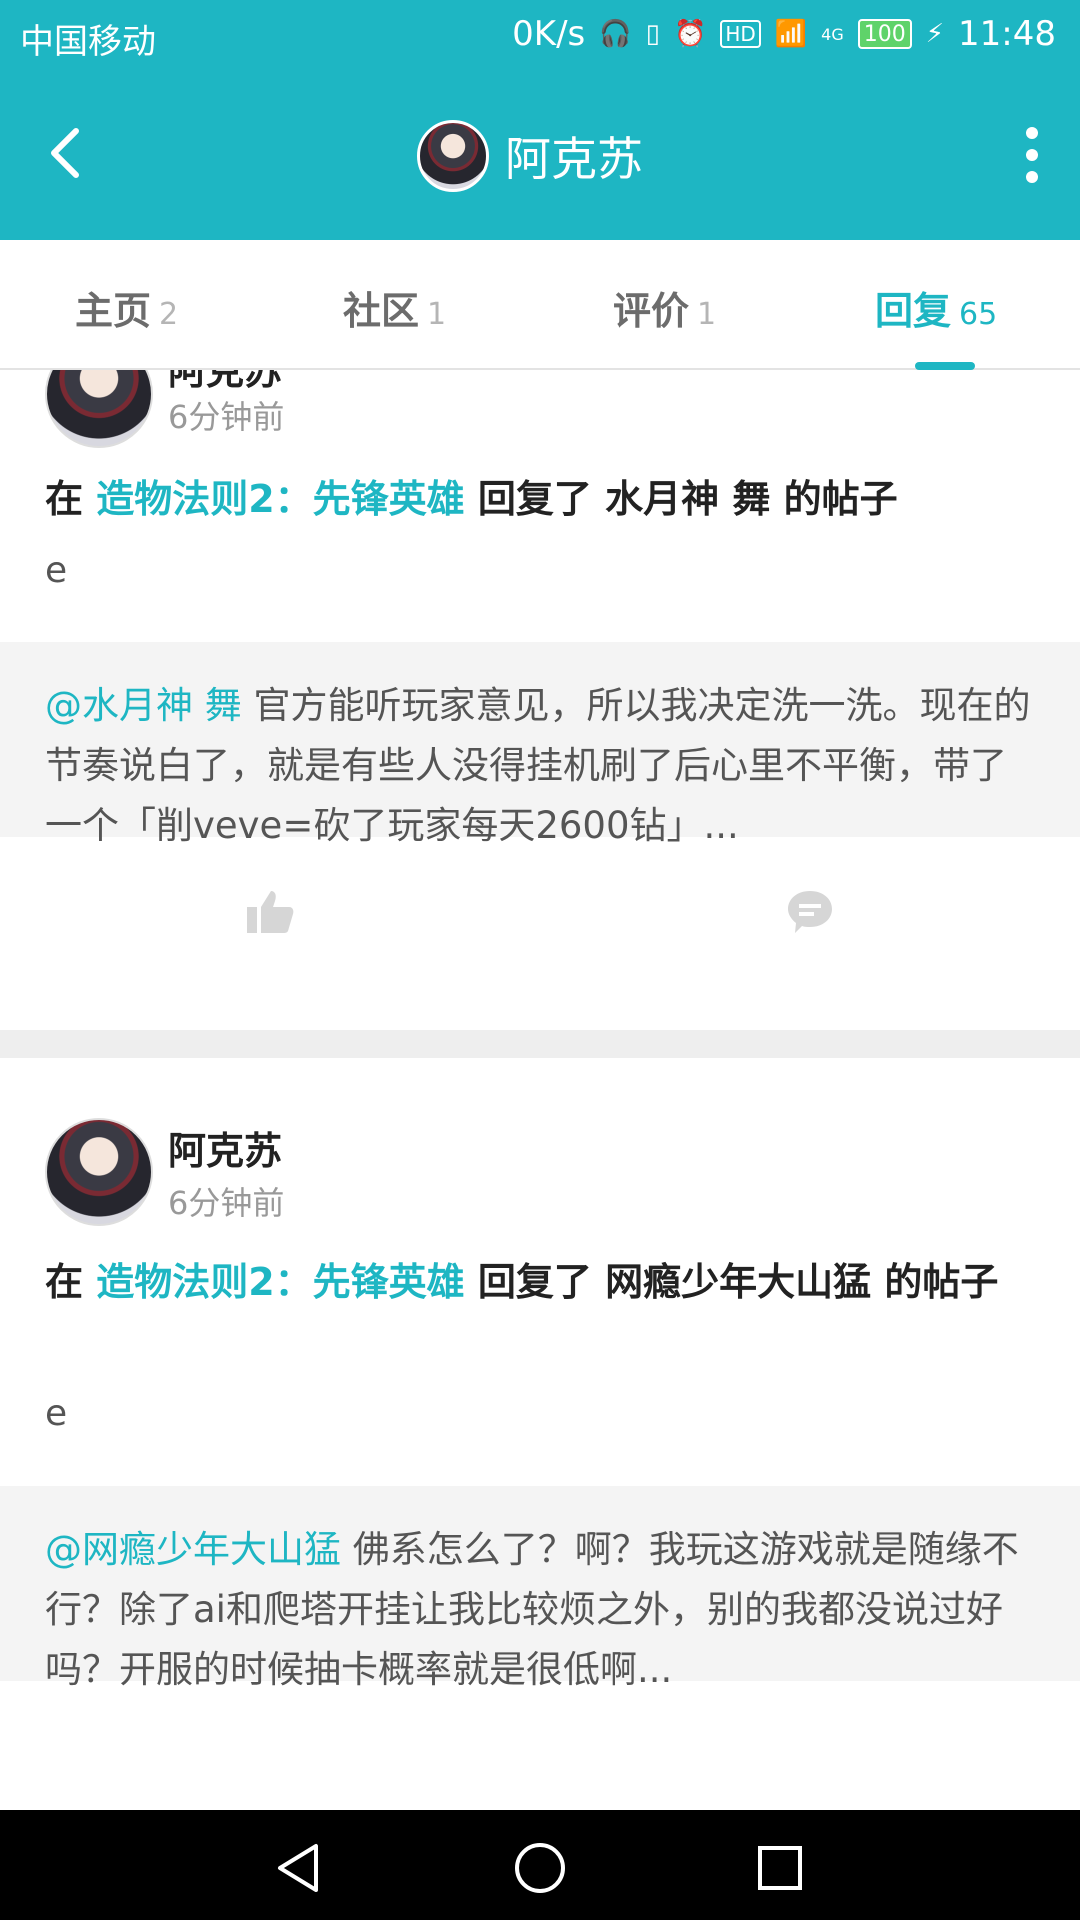  Describe the element at coordinates (169, 314) in the screenshot. I see `tab-count: 2` at that location.